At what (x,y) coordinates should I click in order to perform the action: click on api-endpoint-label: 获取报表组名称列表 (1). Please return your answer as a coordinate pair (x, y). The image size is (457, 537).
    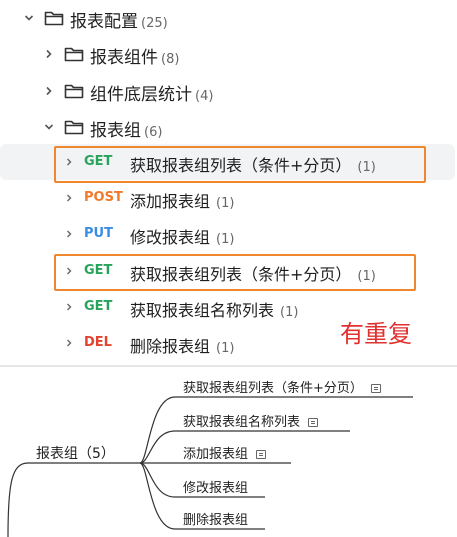
    Looking at the image, I should click on (214, 310).